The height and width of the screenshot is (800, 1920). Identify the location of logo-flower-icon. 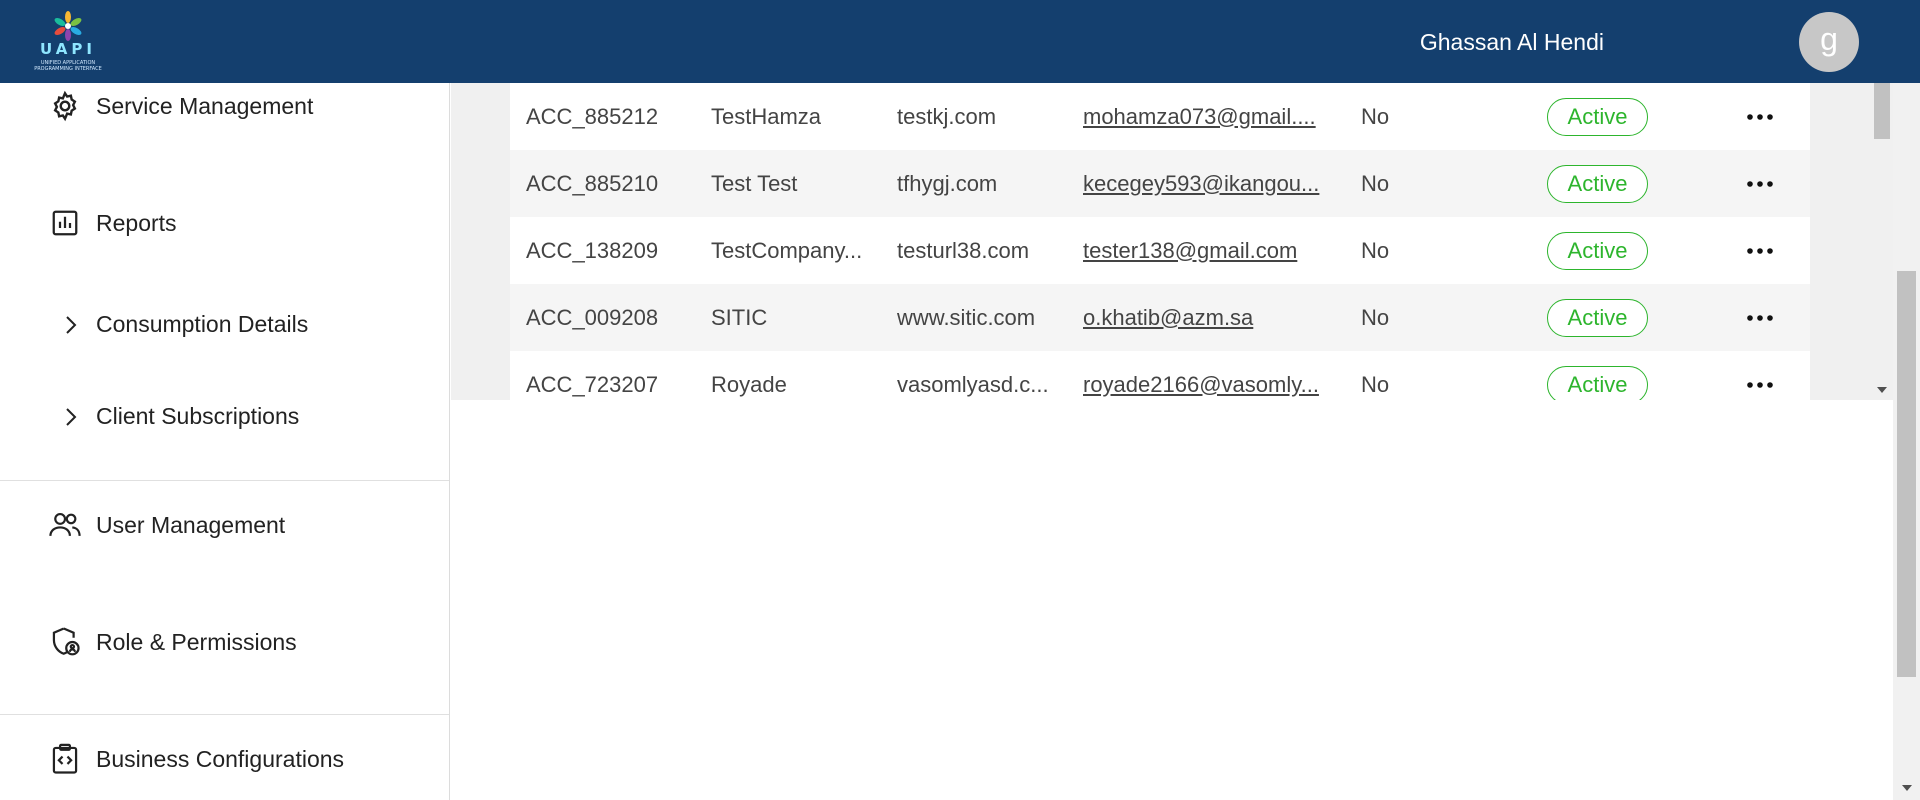
(68, 26).